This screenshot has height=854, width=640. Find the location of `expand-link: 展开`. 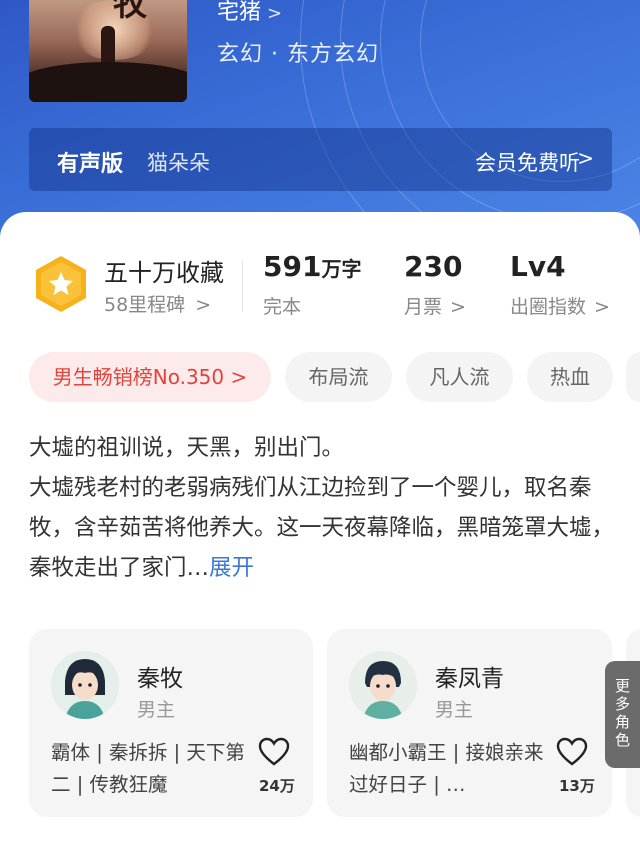

expand-link: 展开 is located at coordinates (231, 568).